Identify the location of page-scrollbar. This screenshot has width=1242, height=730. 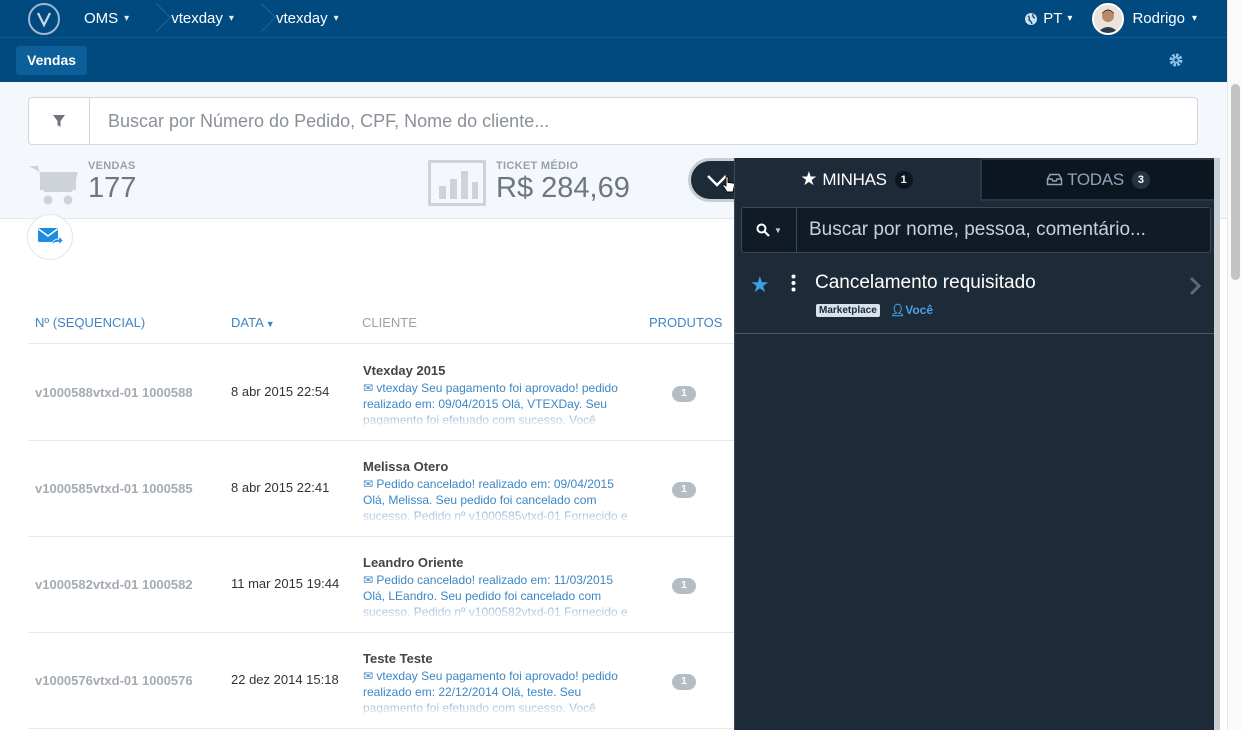
(1234, 365).